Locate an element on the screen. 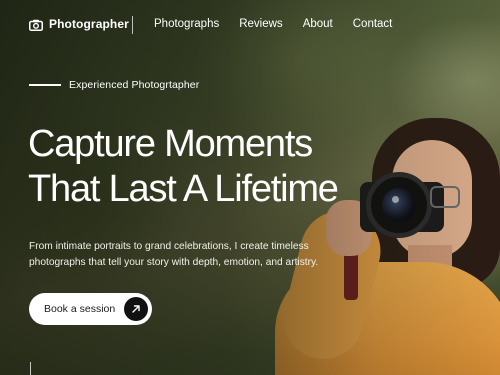  book-session-label: Book a session is located at coordinates (80, 309).